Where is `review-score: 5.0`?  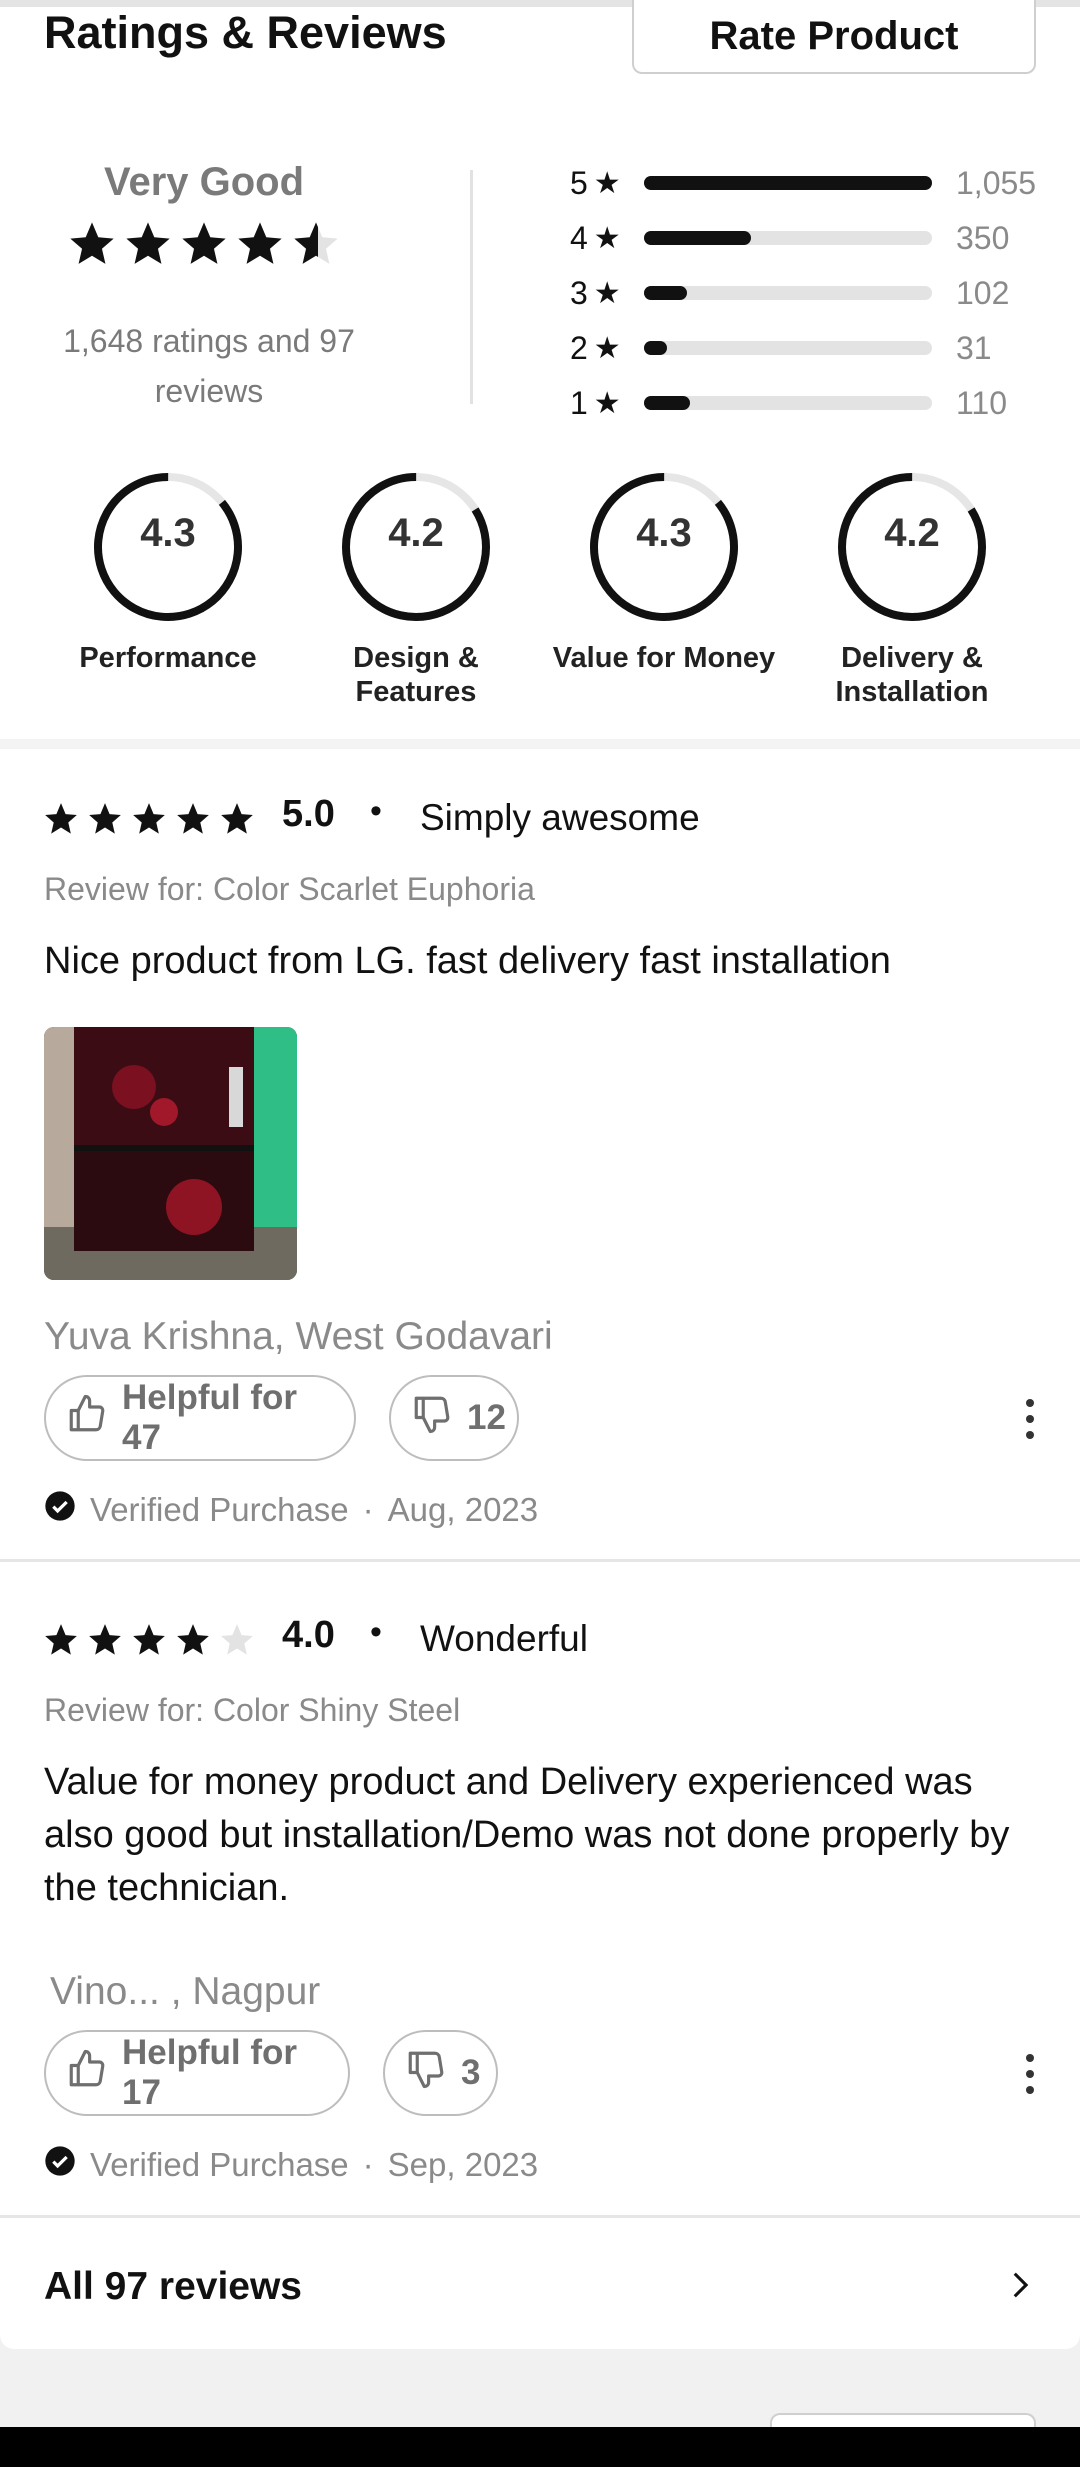
review-score: 5.0 is located at coordinates (308, 814).